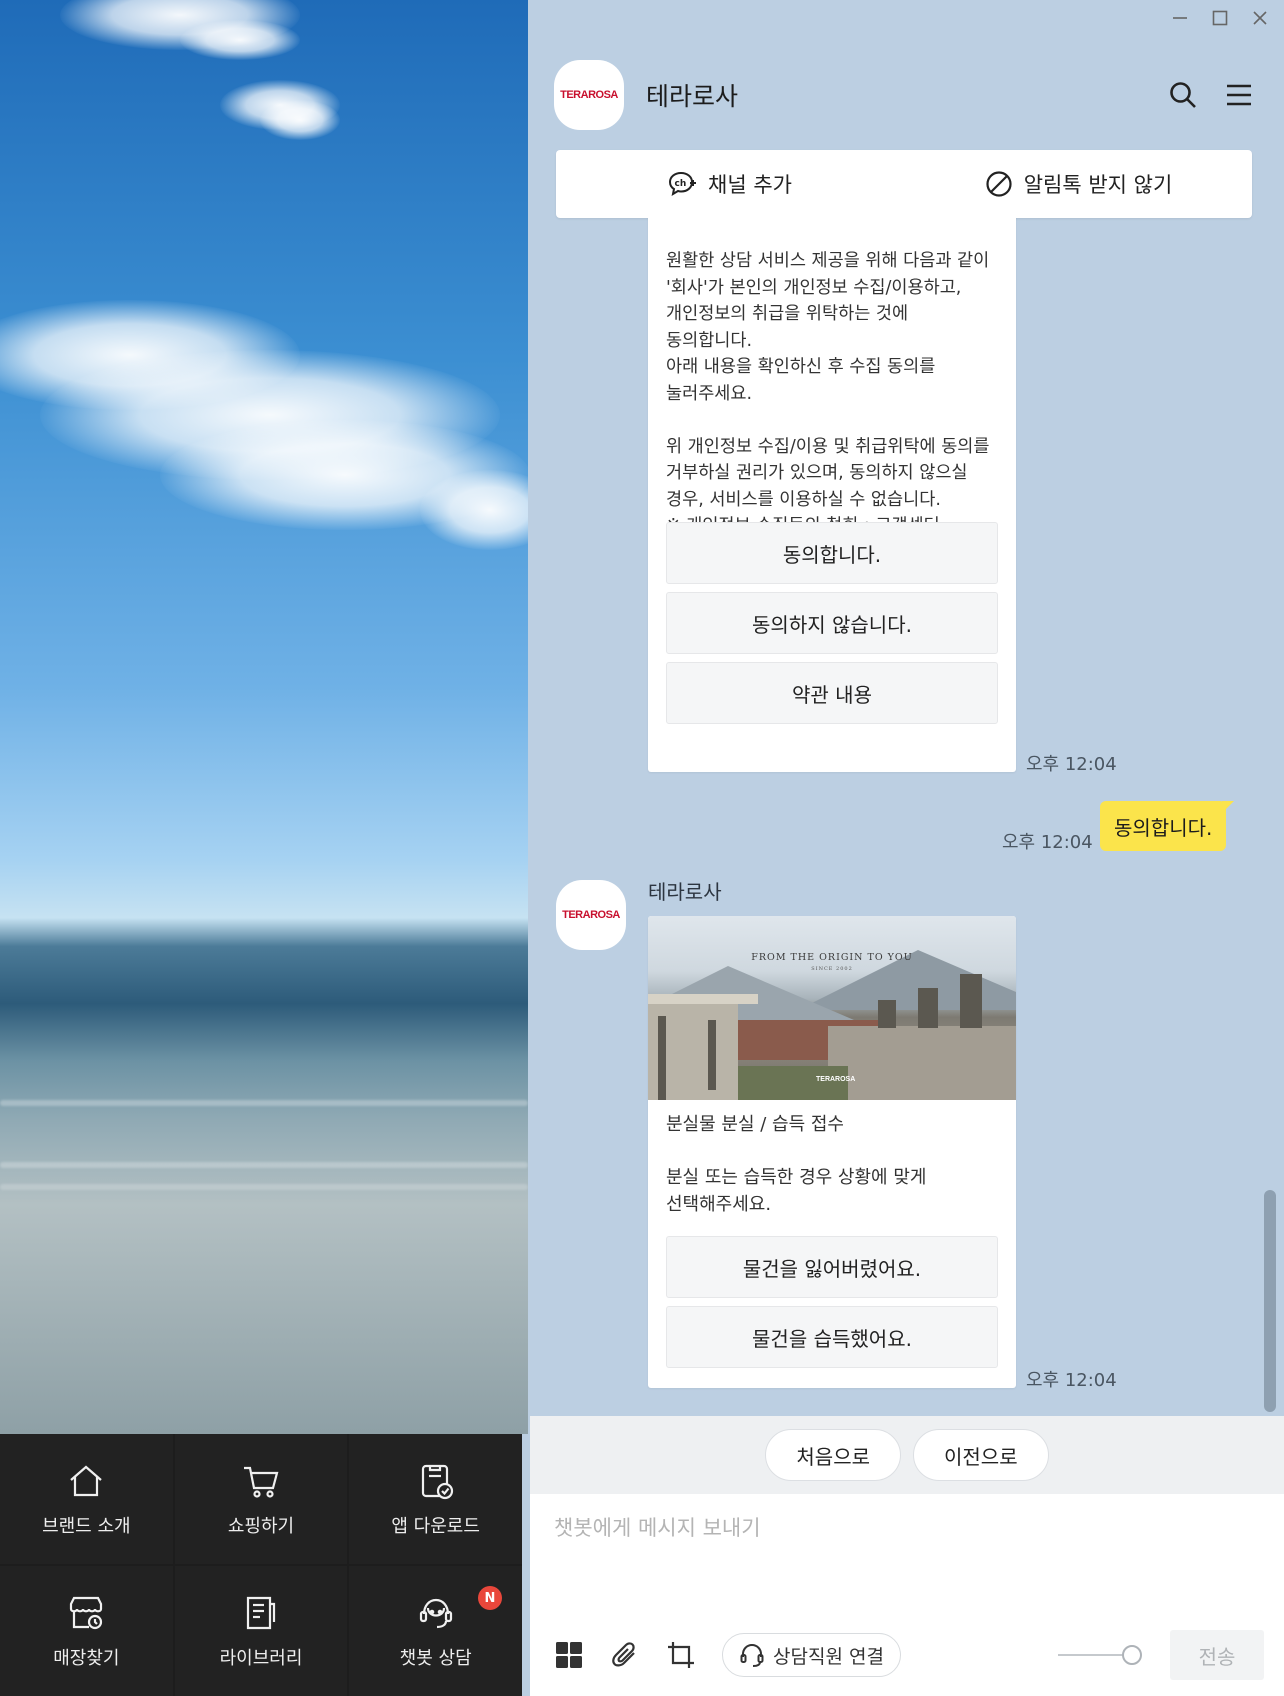  What do you see at coordinates (261, 1565) in the screenshot?
I see `quick-menu-grid: 브랜드 소개 쇼핑하기 앱 다운로드 매장찾기 라이브러리 챗봇 상담 N` at bounding box center [261, 1565].